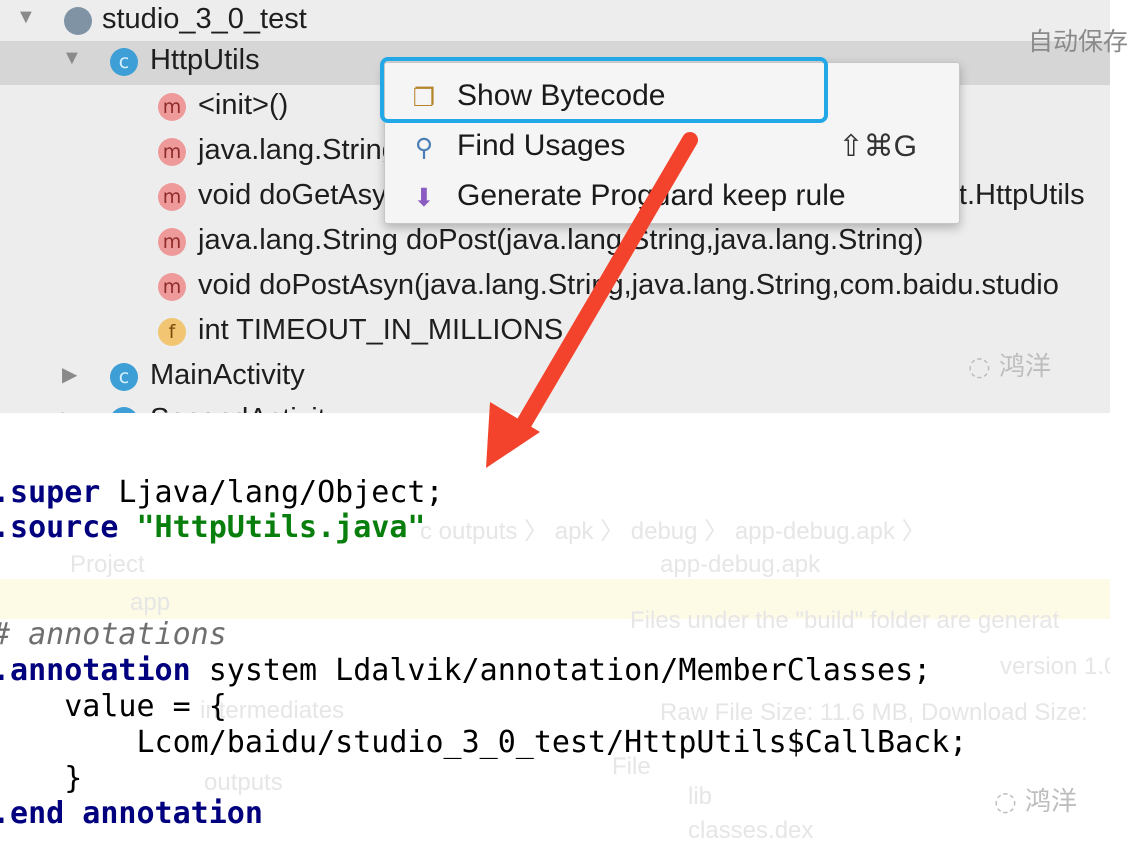 This screenshot has width=1138, height=846. I want to click on red-arrow-icon, so click(592, 300).